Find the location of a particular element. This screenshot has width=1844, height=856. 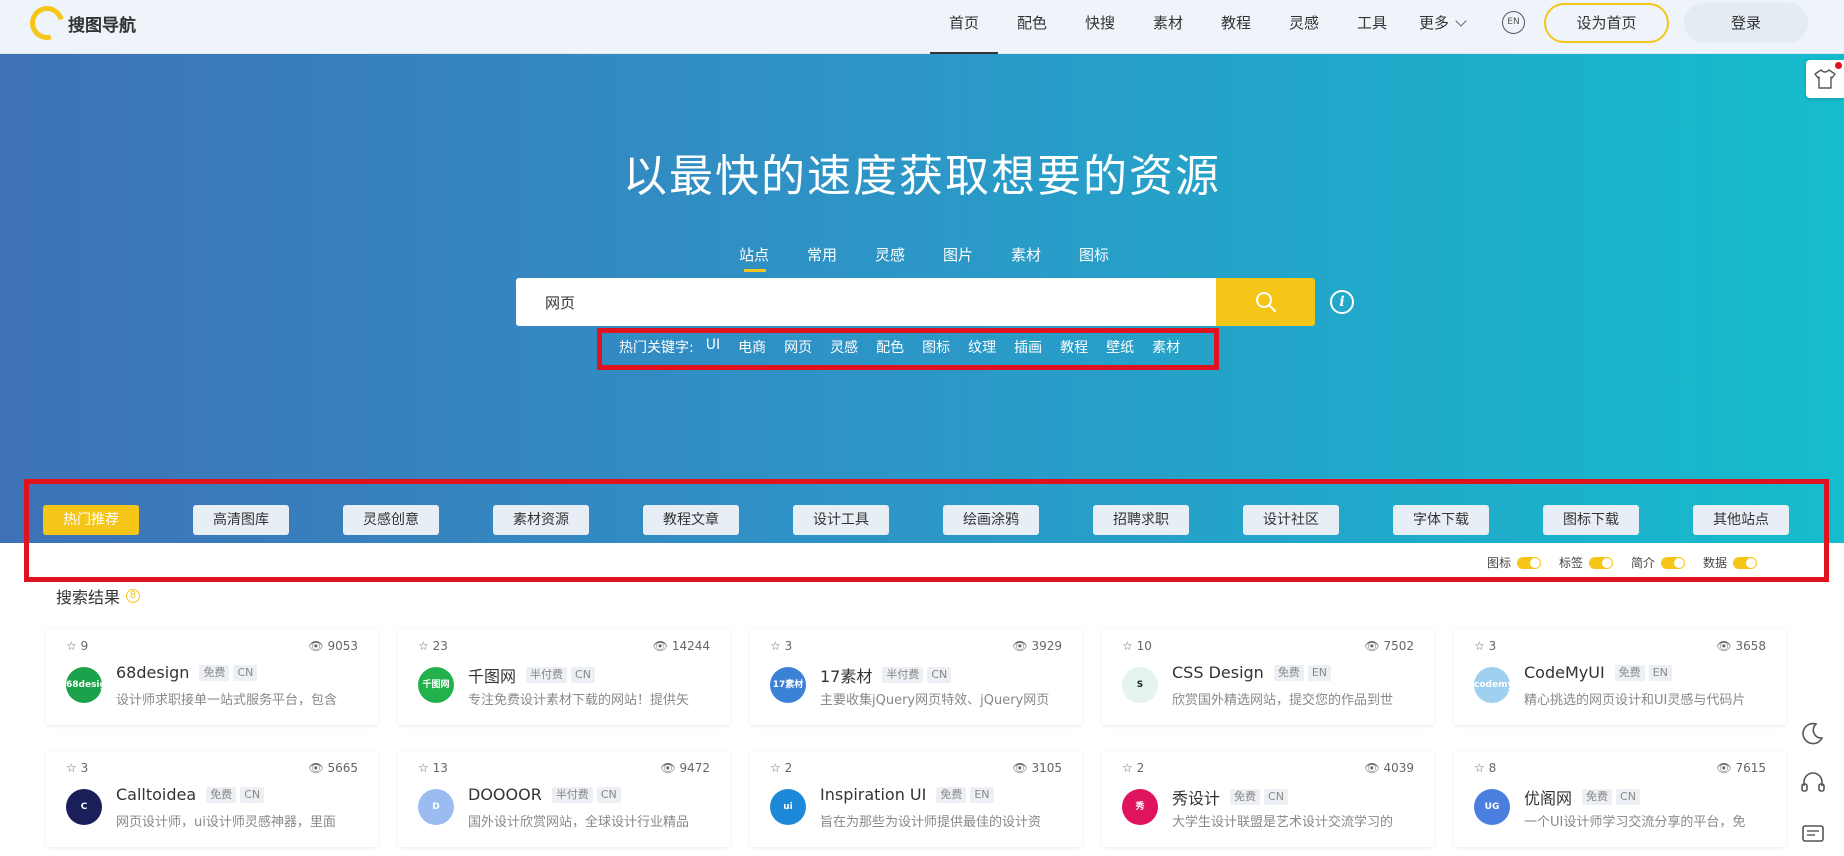

result-card: ☆ 2 👁 4039 秀秀设计 免费 CN 大学生设计联盟是艺术设计交流学习的 is located at coordinates (1268, 799).